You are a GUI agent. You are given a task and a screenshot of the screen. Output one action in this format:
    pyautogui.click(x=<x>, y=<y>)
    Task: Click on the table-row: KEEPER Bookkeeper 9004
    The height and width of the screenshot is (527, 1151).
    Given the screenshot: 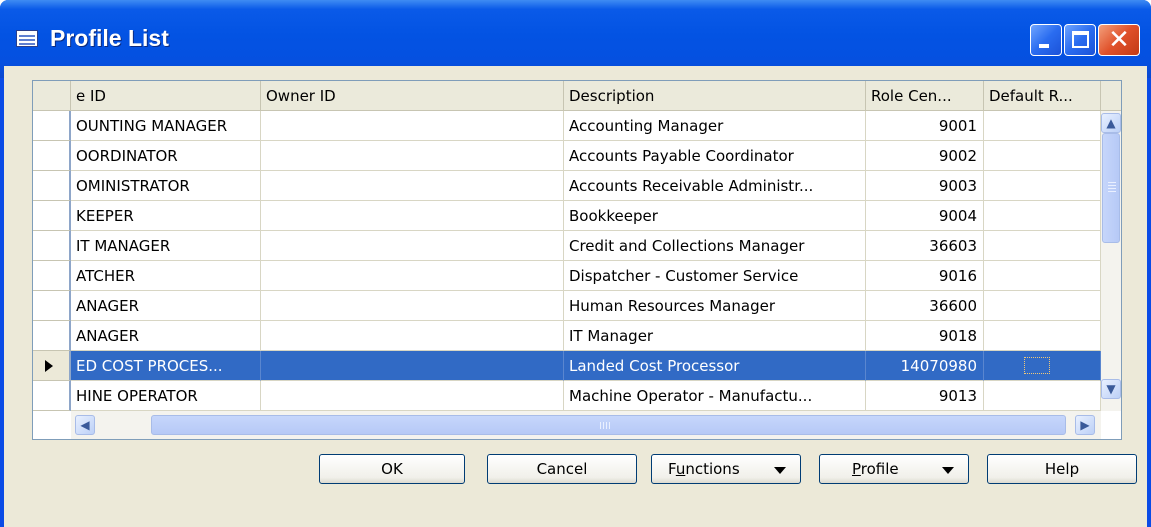 What is the action you would take?
    pyautogui.click(x=567, y=216)
    